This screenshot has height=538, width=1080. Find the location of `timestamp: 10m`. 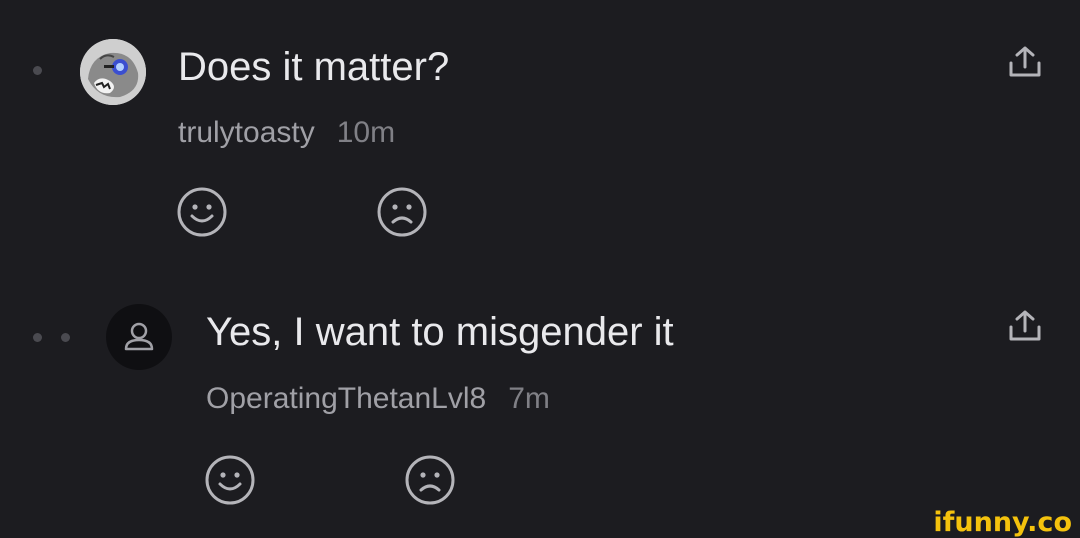

timestamp: 10m is located at coordinates (366, 132).